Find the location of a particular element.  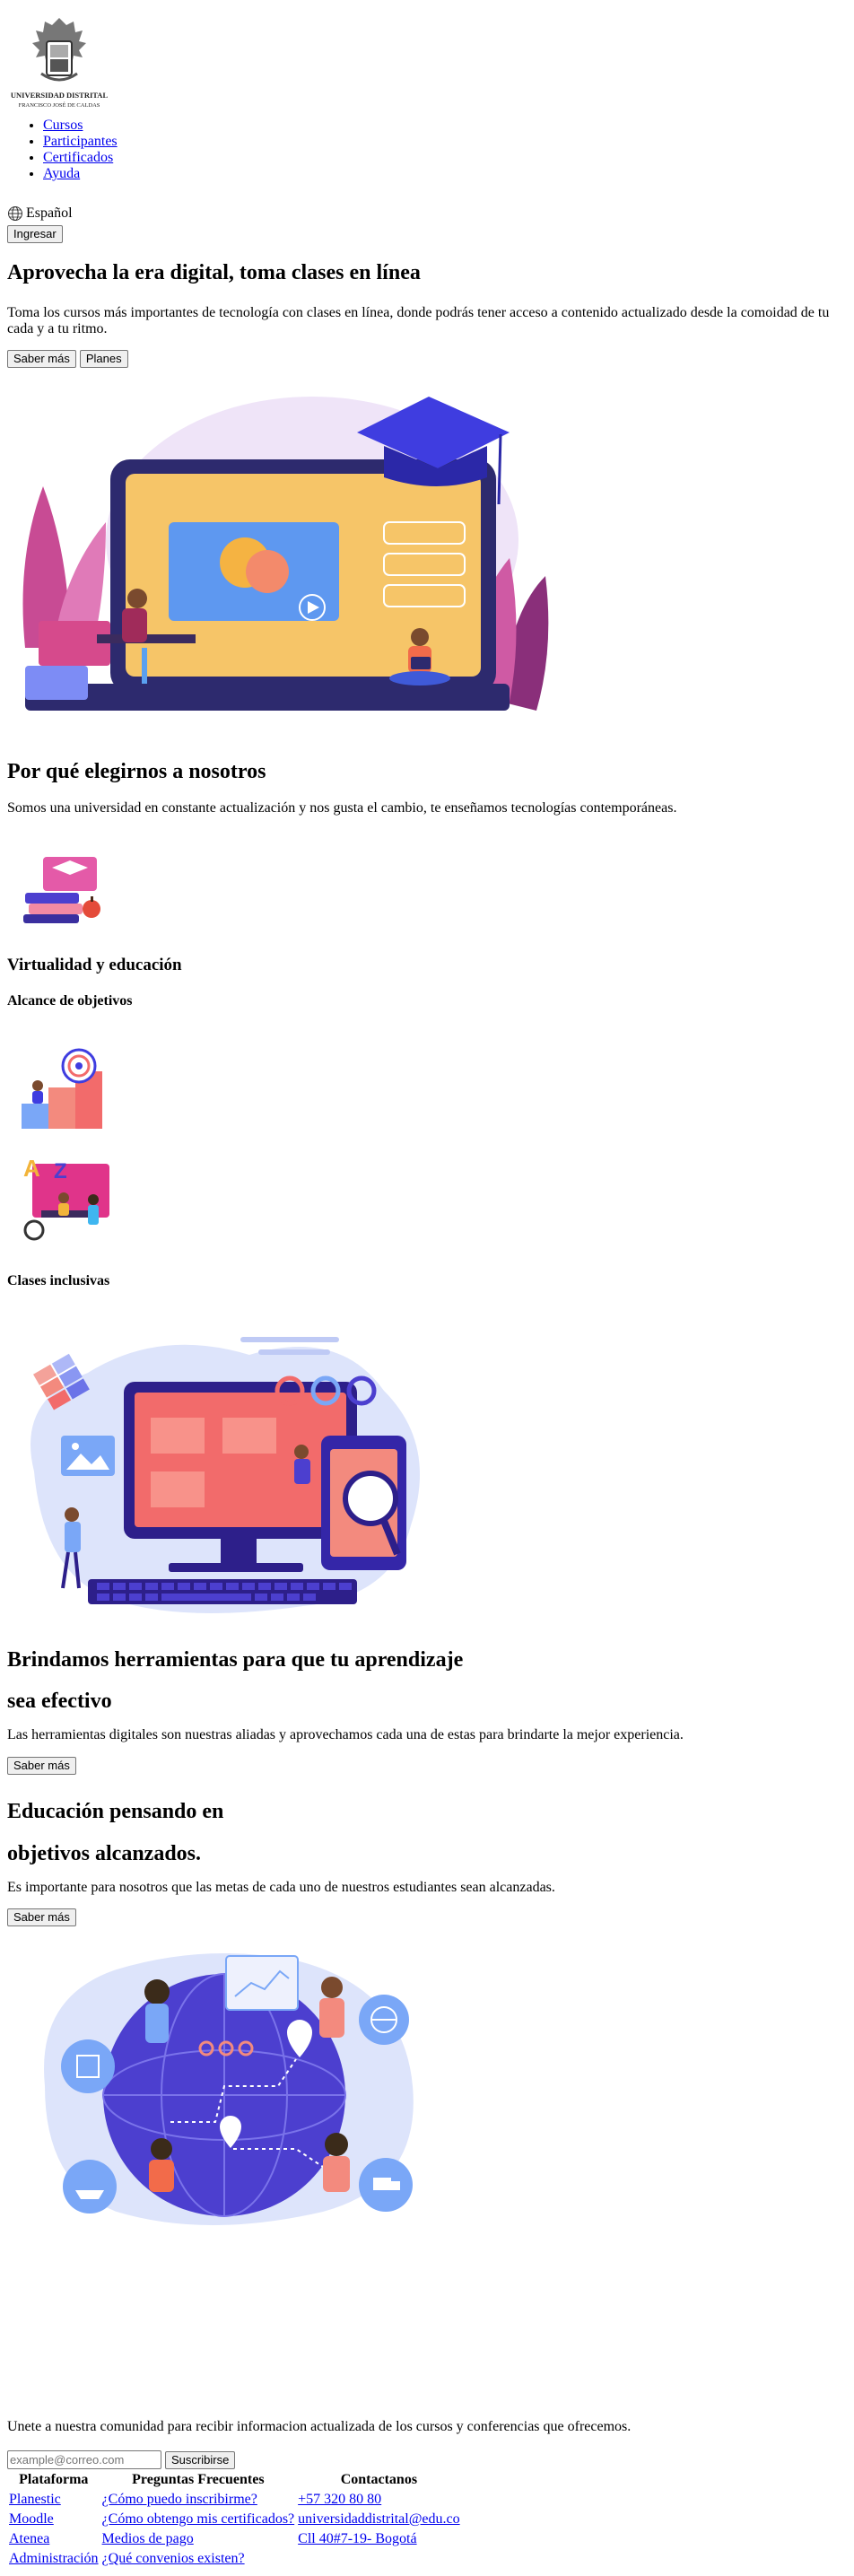

footer-header-preguntas: Preguntas Frecuentes is located at coordinates (198, 2479).